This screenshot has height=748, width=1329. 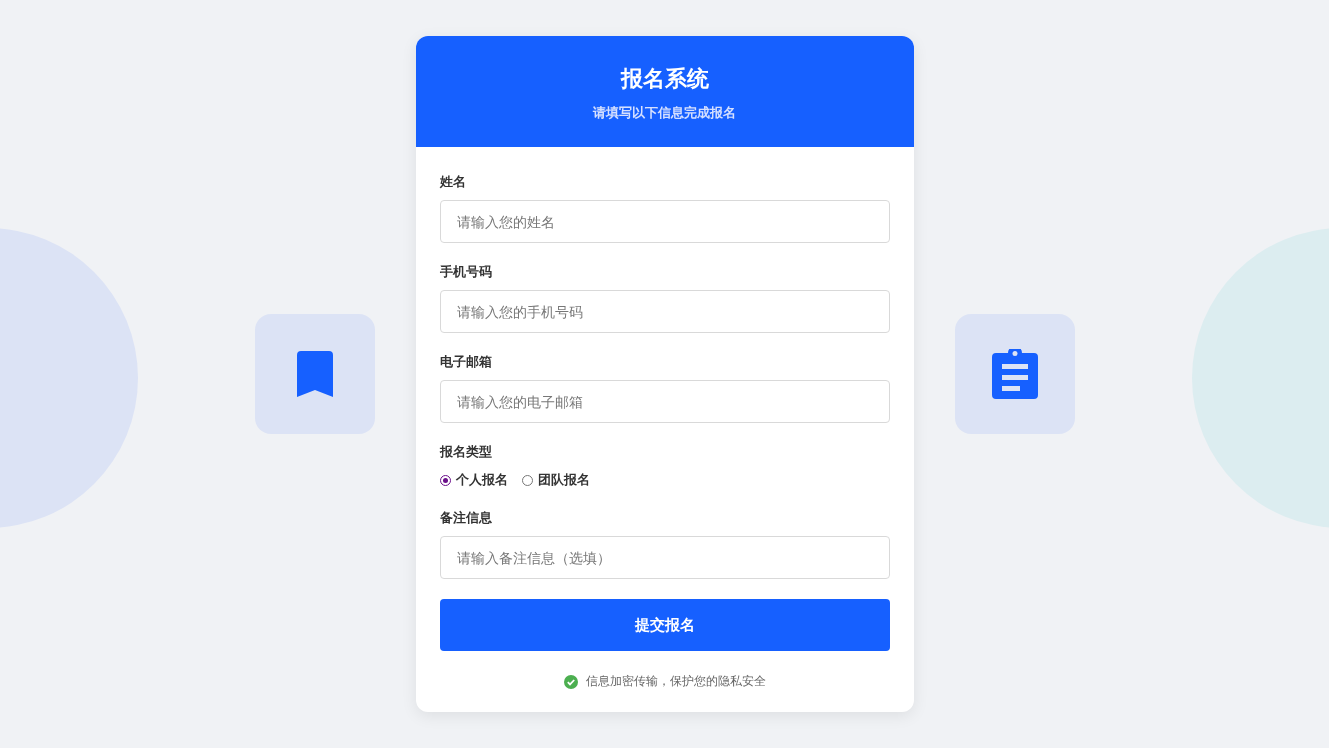 What do you see at coordinates (664, 113) in the screenshot?
I see `form-subtitle: 请填写以下信息完成报名` at bounding box center [664, 113].